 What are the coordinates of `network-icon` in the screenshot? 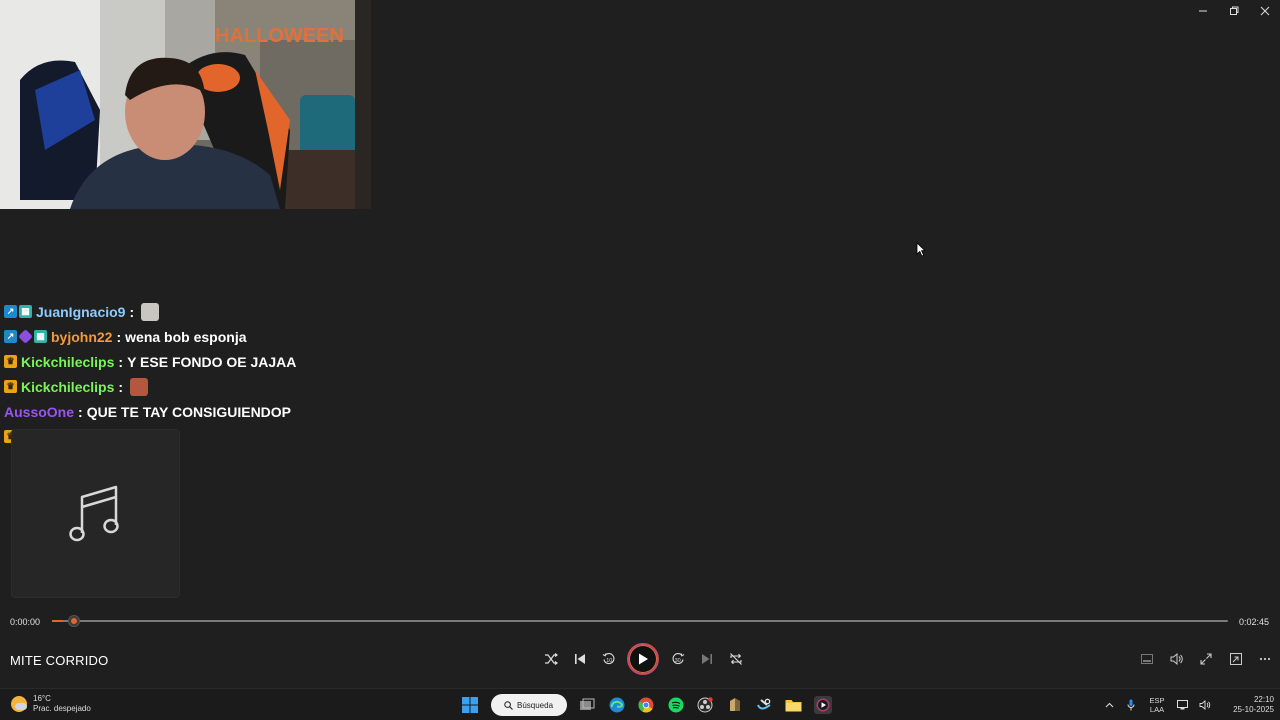 It's located at (1183, 705).